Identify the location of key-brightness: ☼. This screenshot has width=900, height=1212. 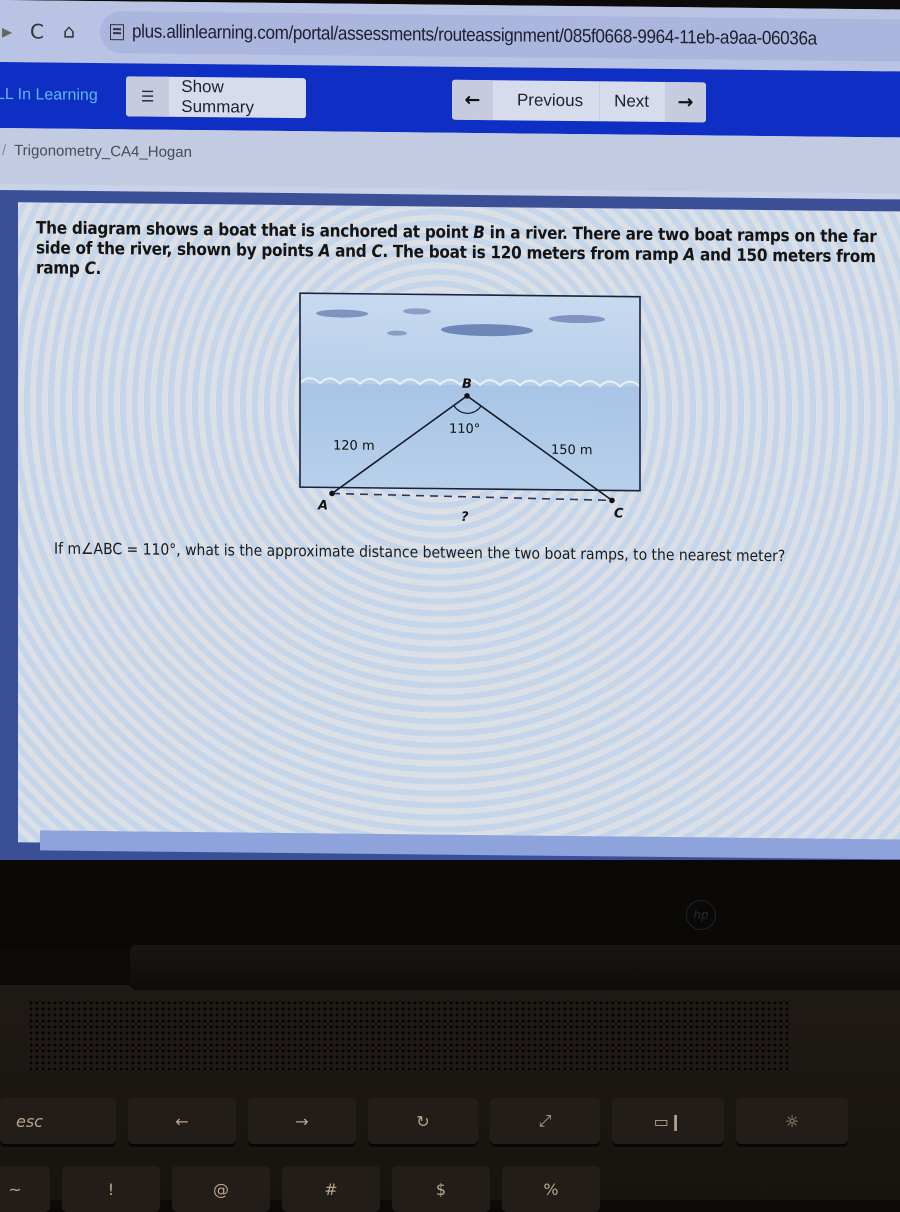
(792, 1121).